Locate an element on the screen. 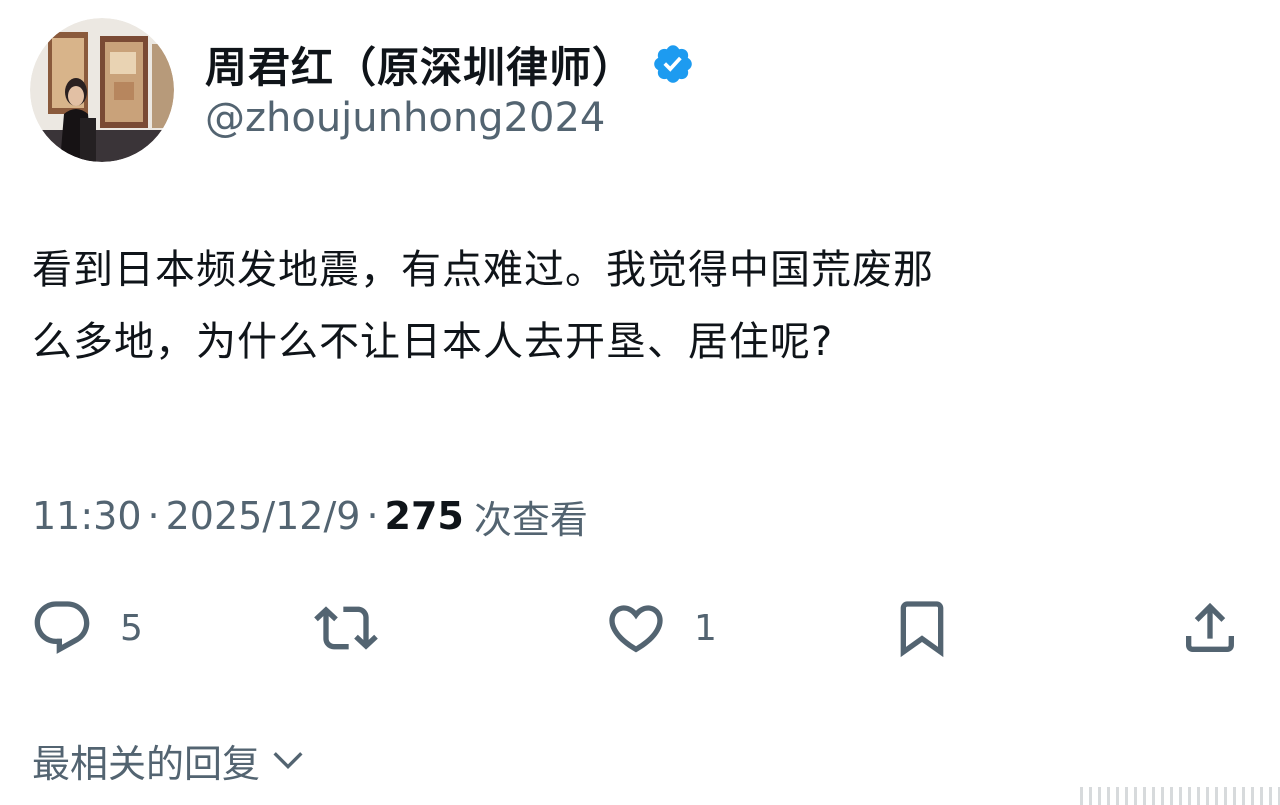 The image size is (1280, 805). views-label: 次查看 is located at coordinates (531, 516).